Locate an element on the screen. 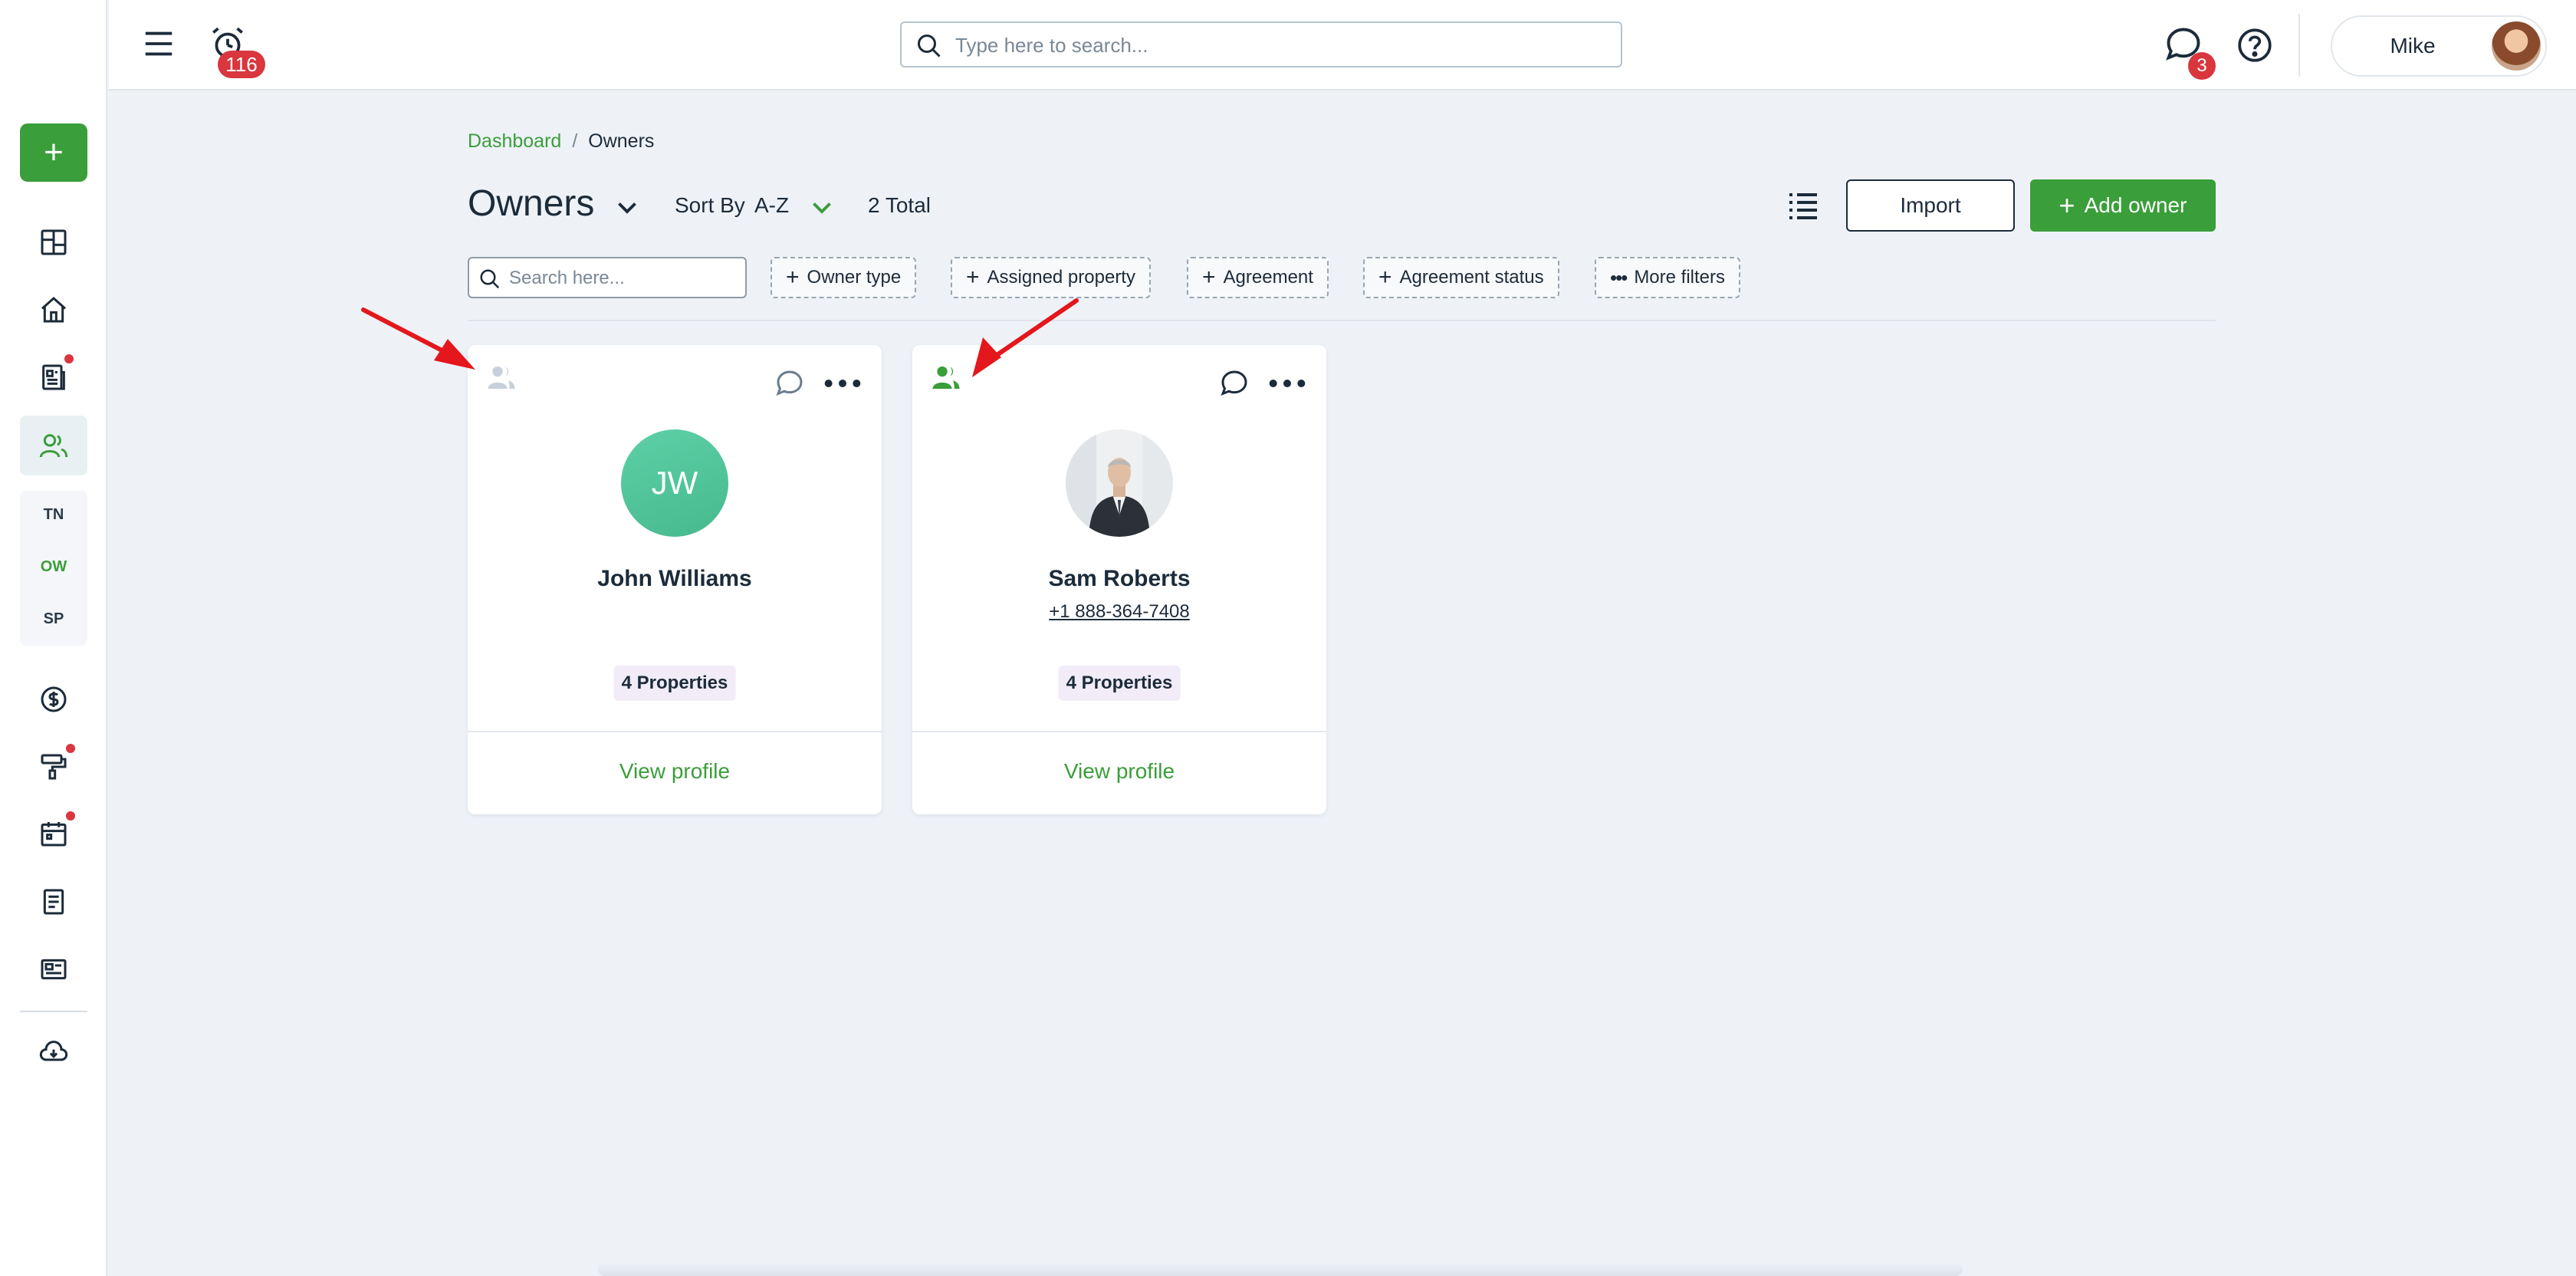 The height and width of the screenshot is (1276, 2576). breadcrumb: Dashboard / Owners is located at coordinates (561, 141).